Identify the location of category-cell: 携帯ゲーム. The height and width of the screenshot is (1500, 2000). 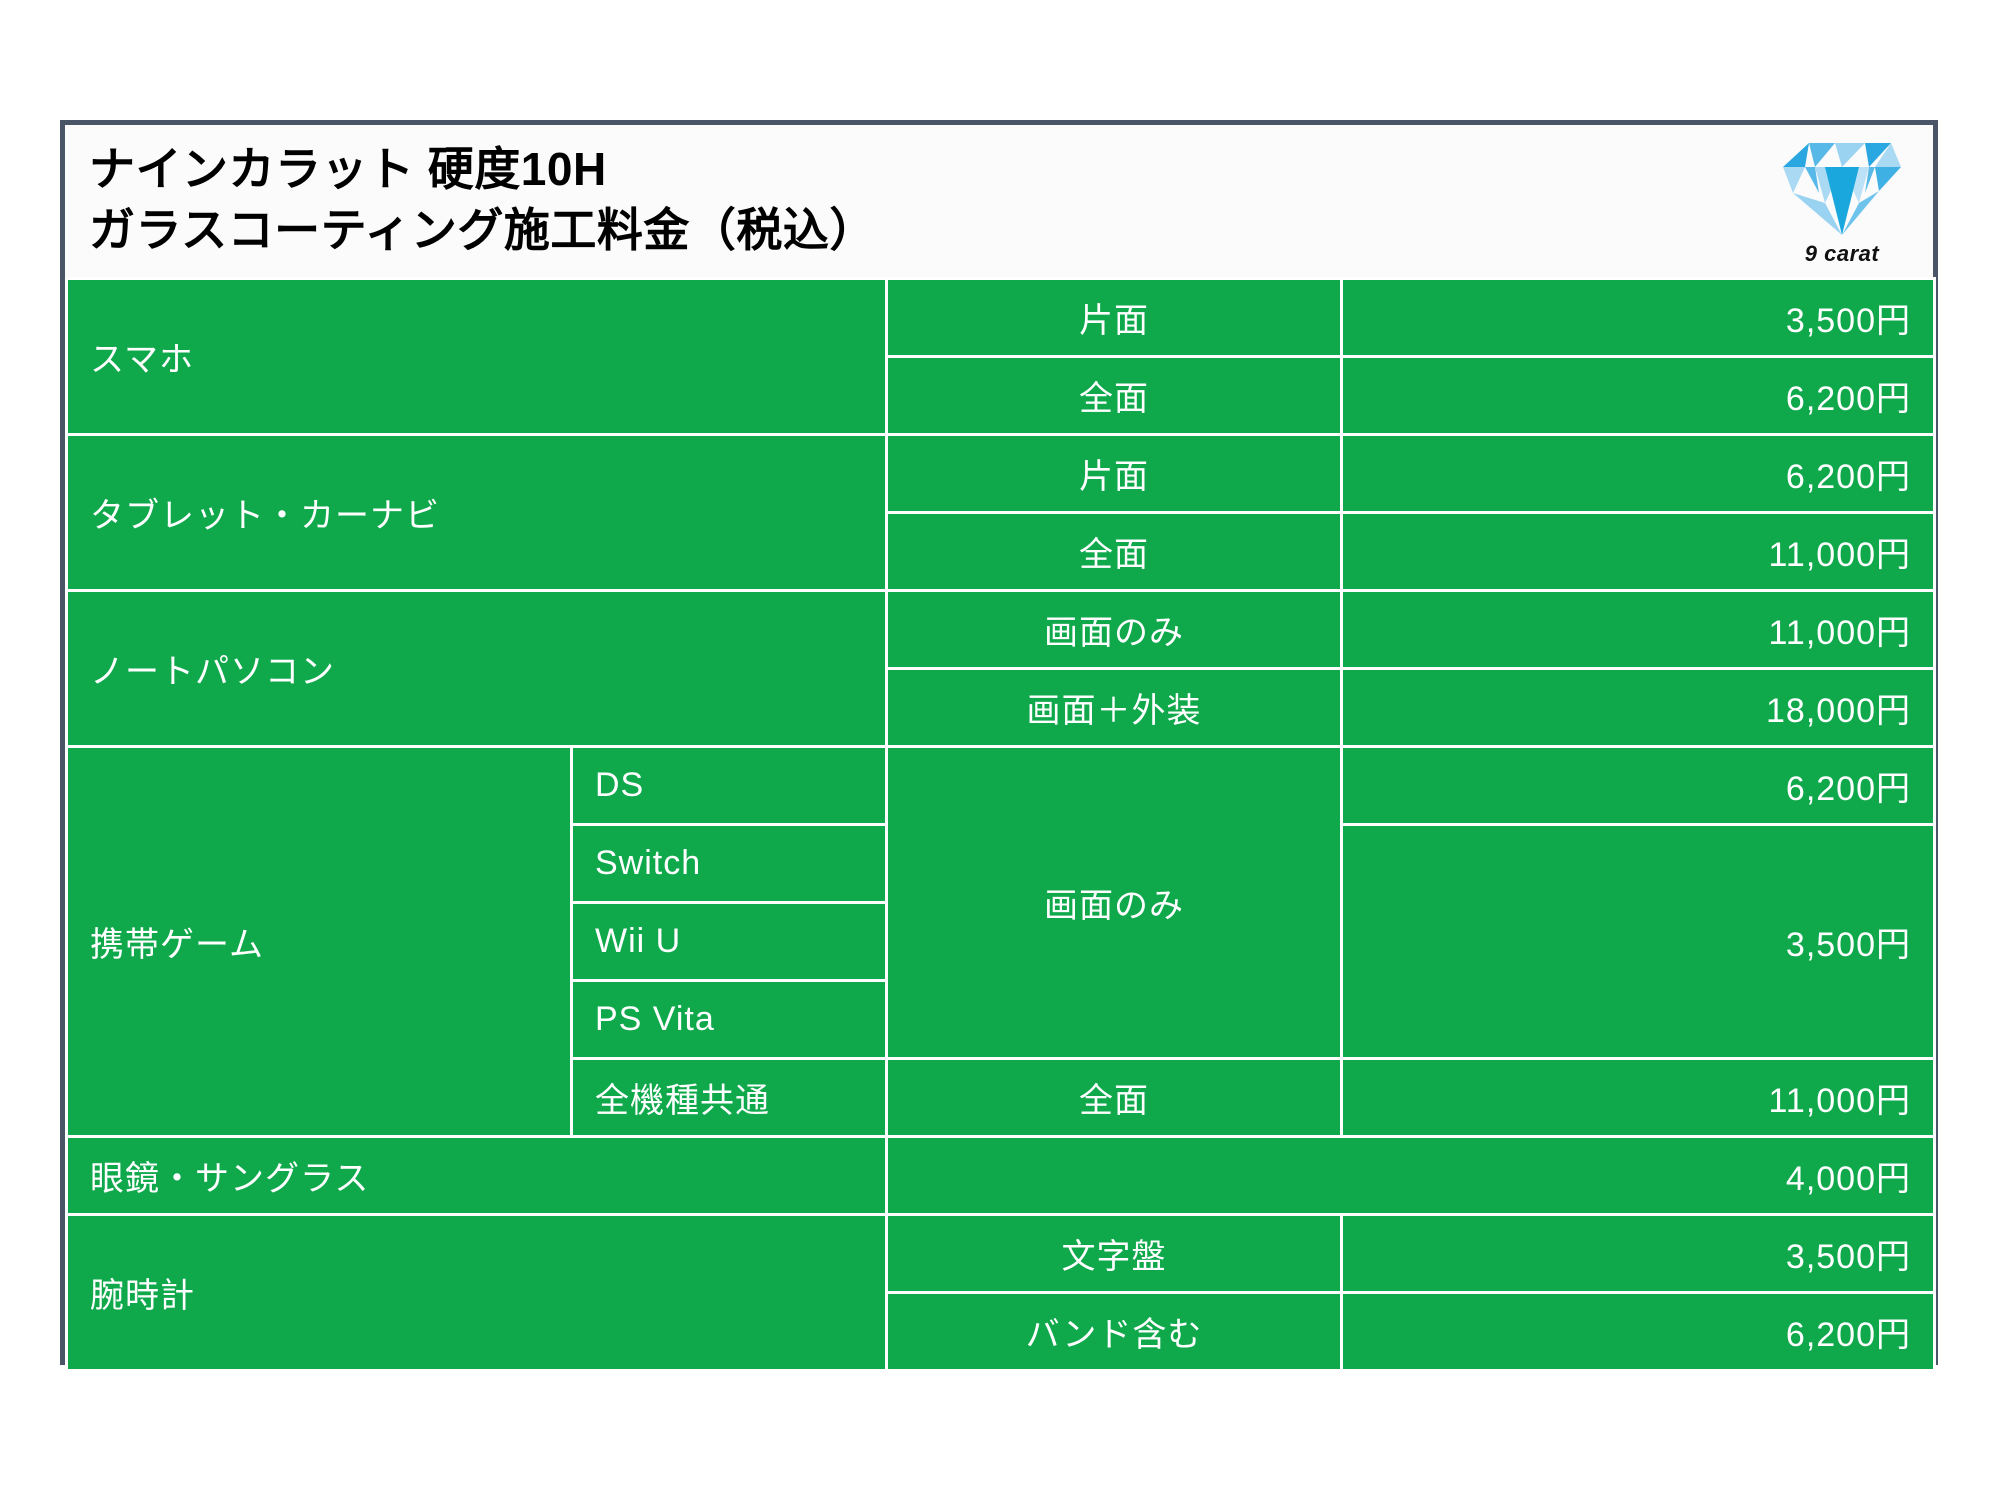
(319, 941).